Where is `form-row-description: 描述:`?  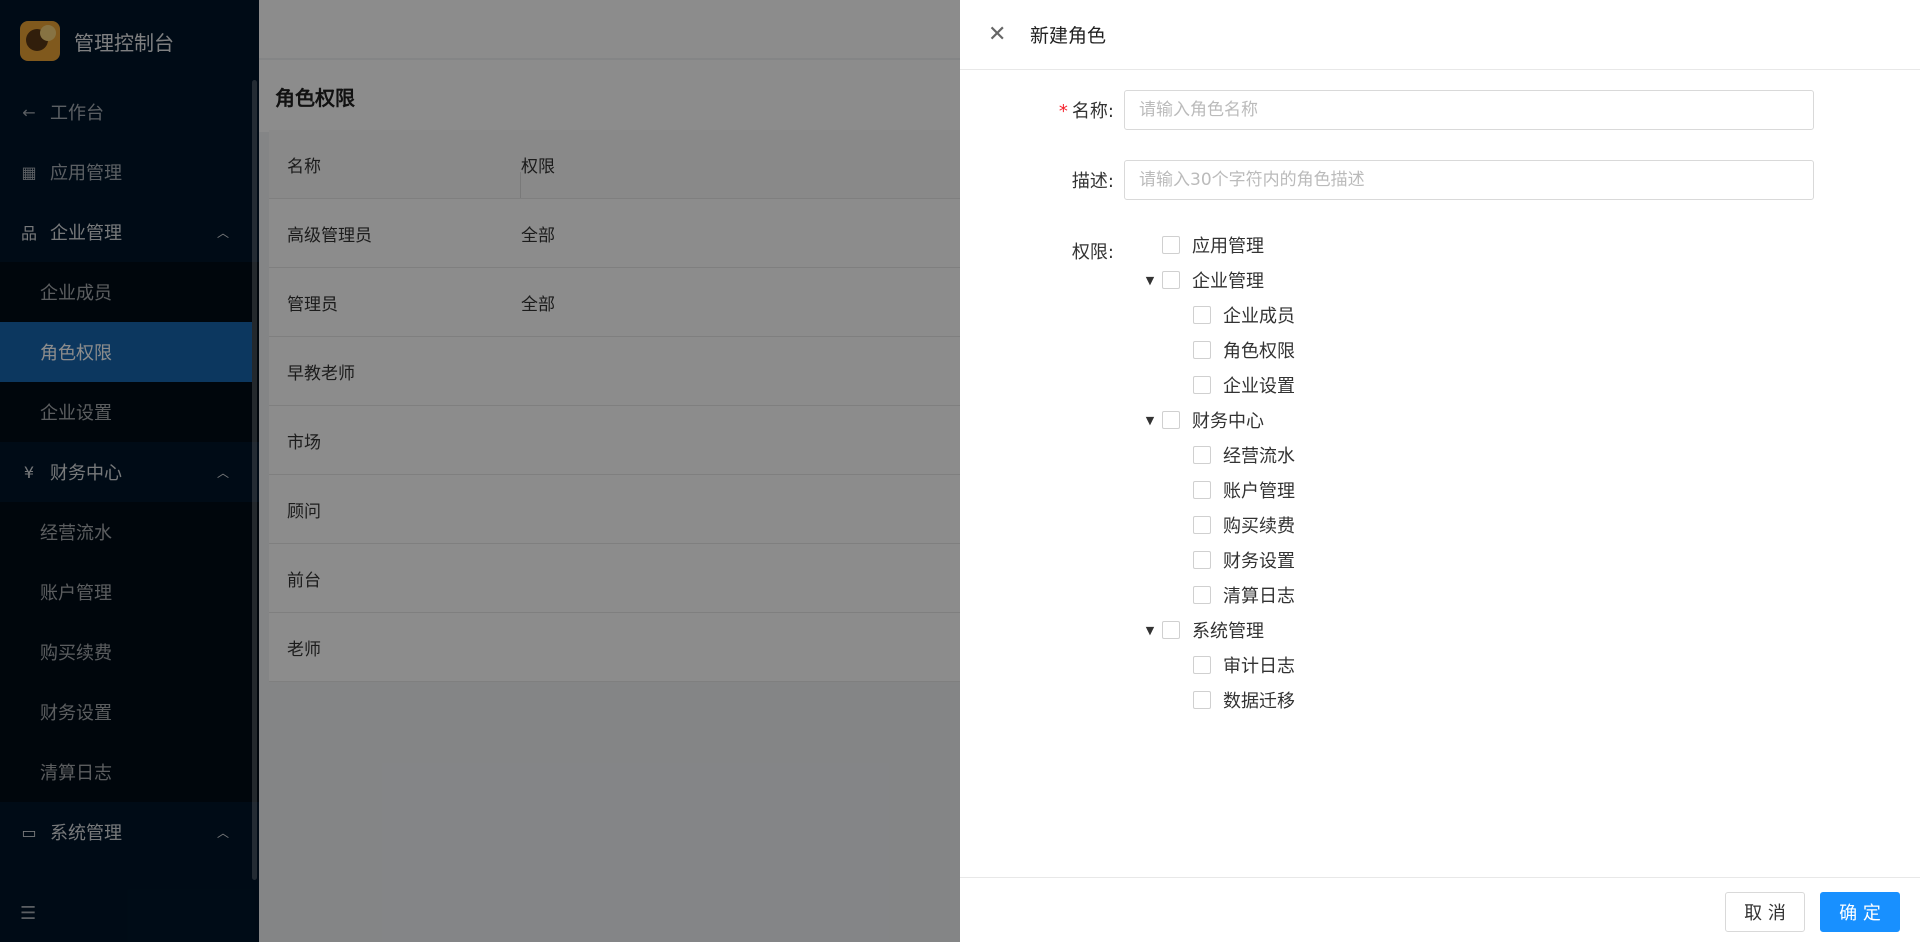
form-row-description: 描述: is located at coordinates (1387, 180).